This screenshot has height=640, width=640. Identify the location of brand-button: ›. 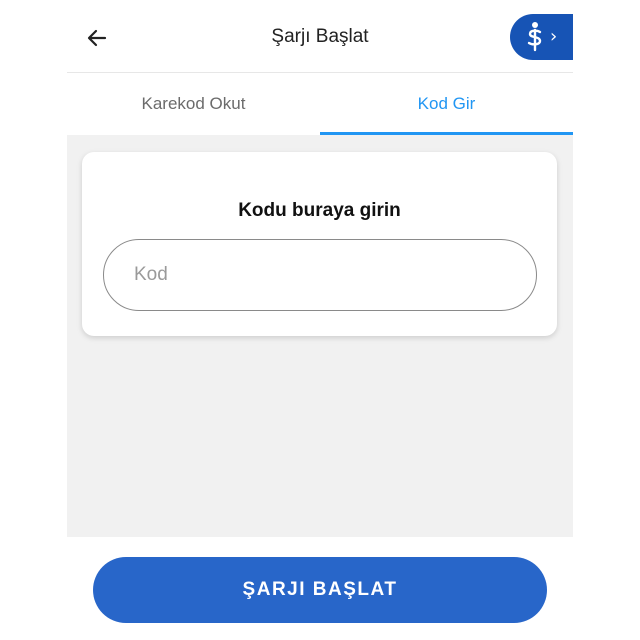
(541, 37).